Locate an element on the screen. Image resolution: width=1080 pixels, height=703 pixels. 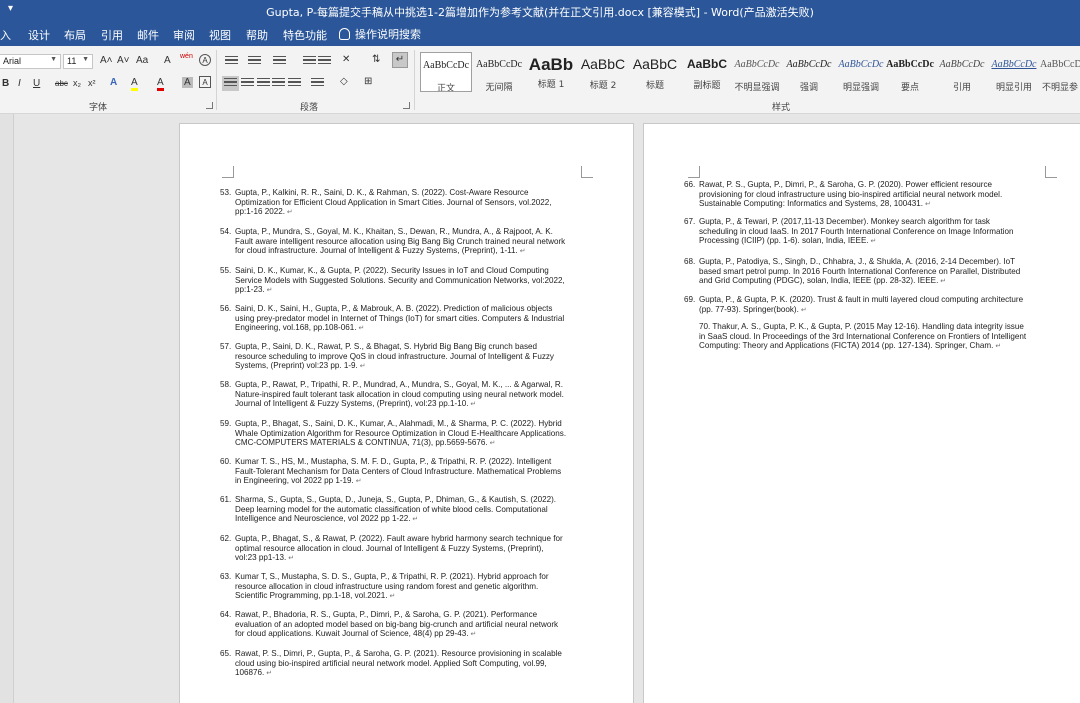
style-name: 引用 is located at coordinates (961, 87).